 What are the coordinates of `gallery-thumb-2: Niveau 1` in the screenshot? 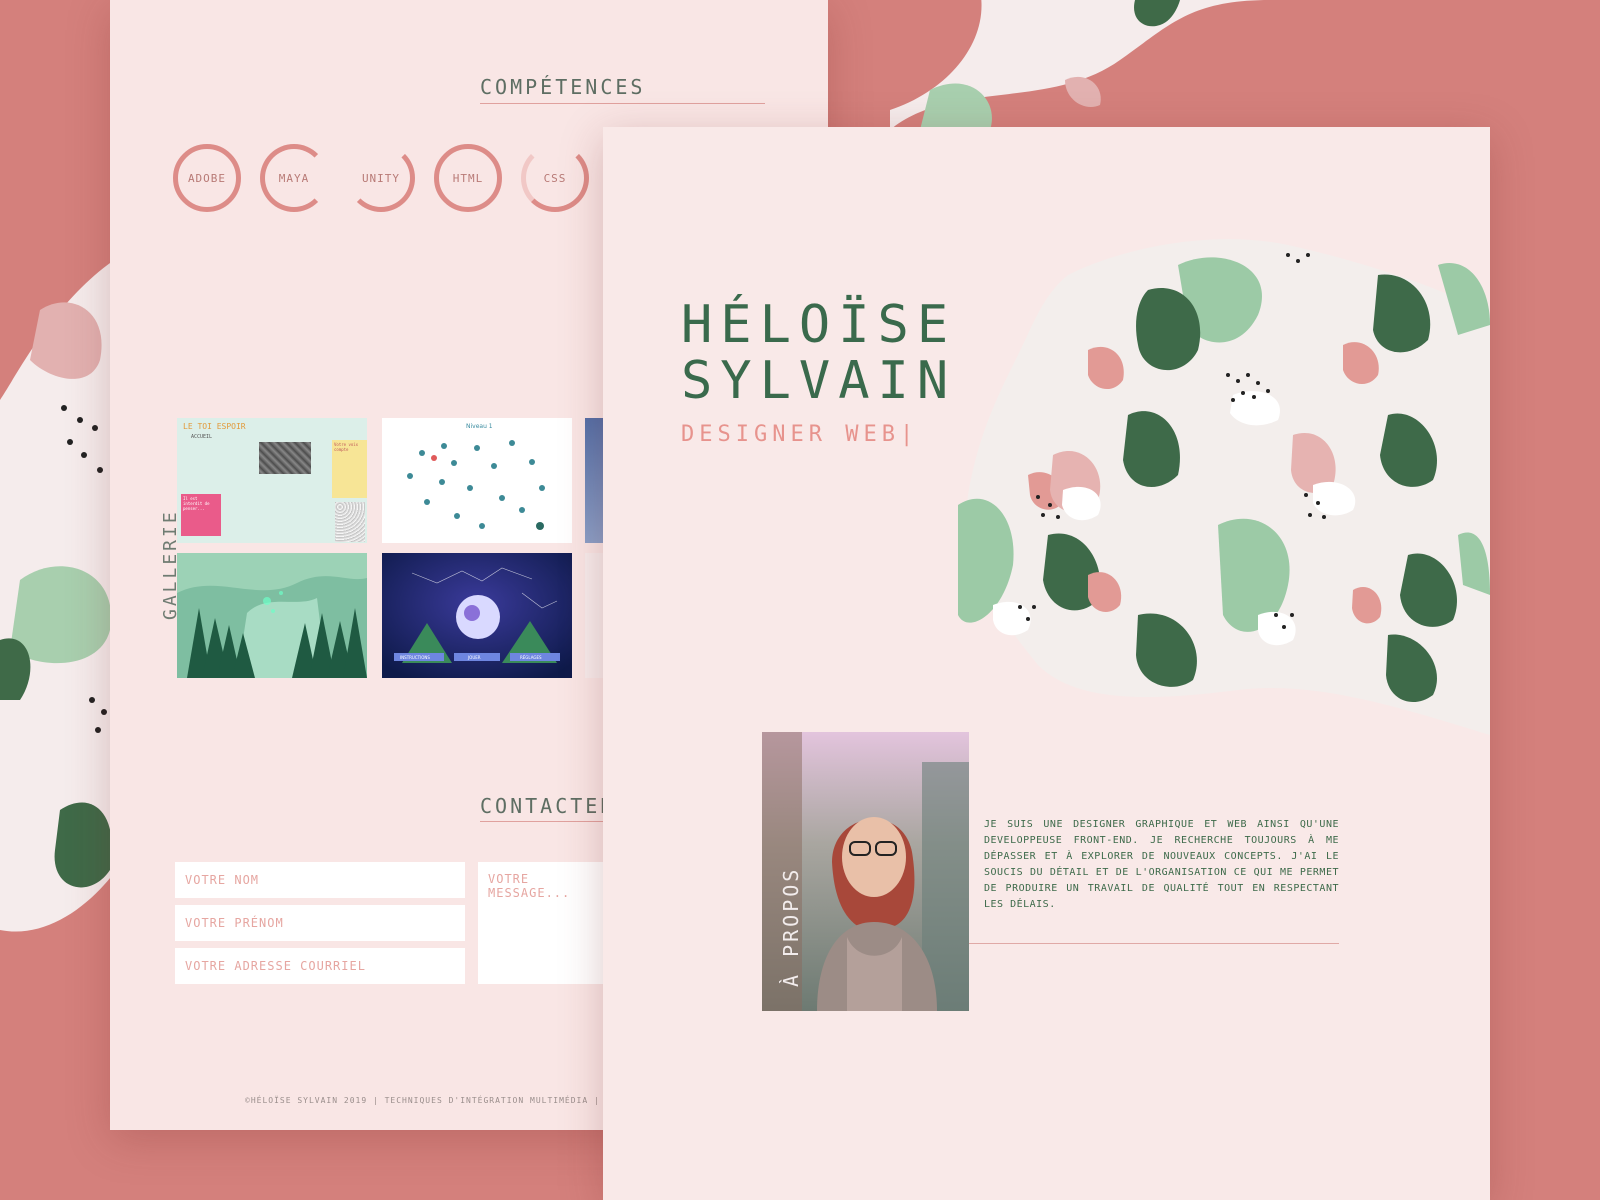 It's located at (477, 480).